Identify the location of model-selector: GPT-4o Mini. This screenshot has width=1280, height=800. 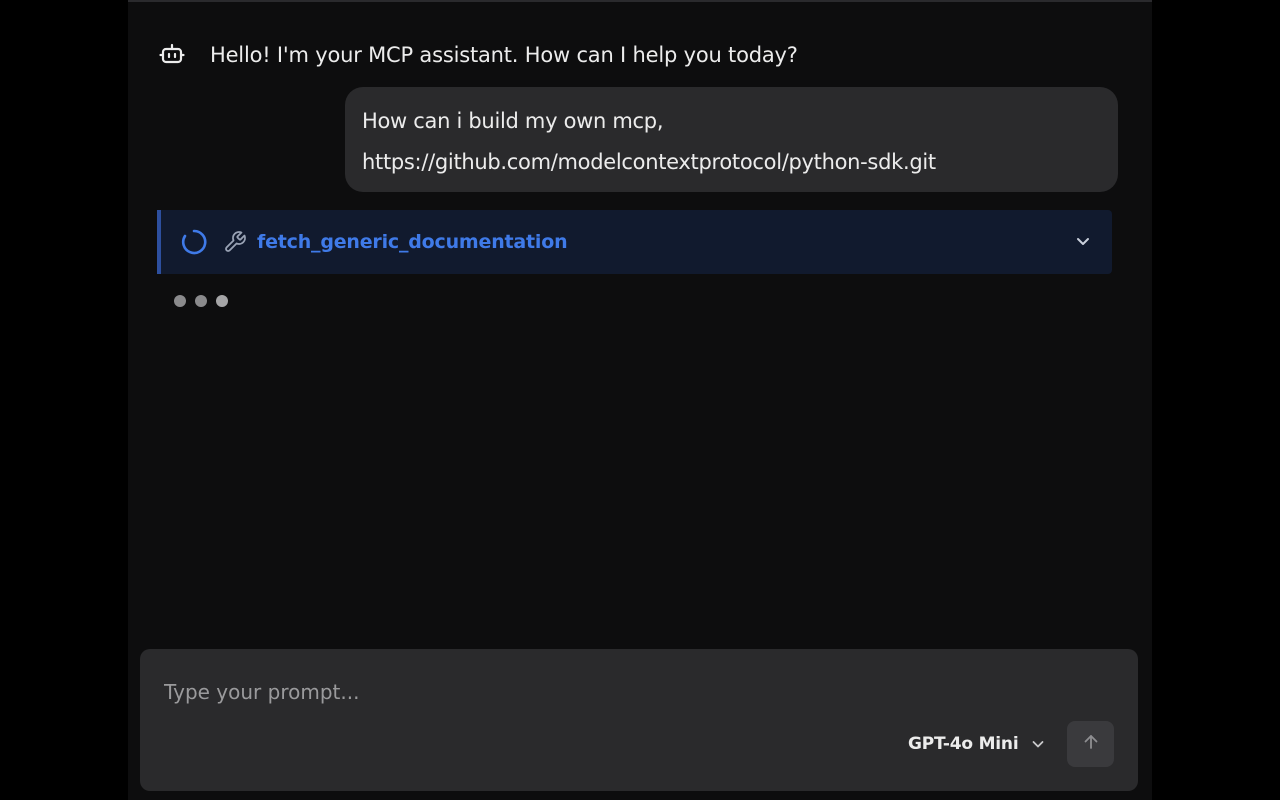
(977, 744).